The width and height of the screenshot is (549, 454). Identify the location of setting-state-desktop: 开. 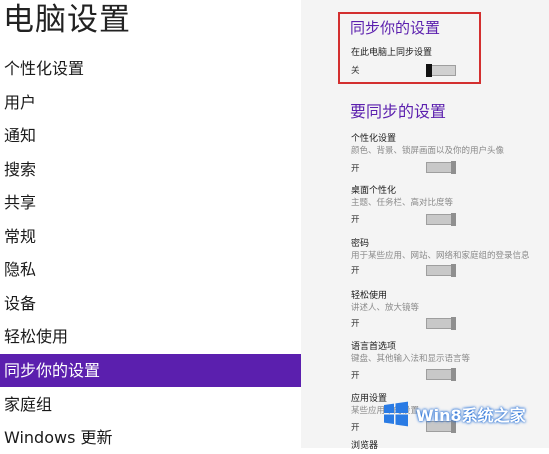
(355, 220).